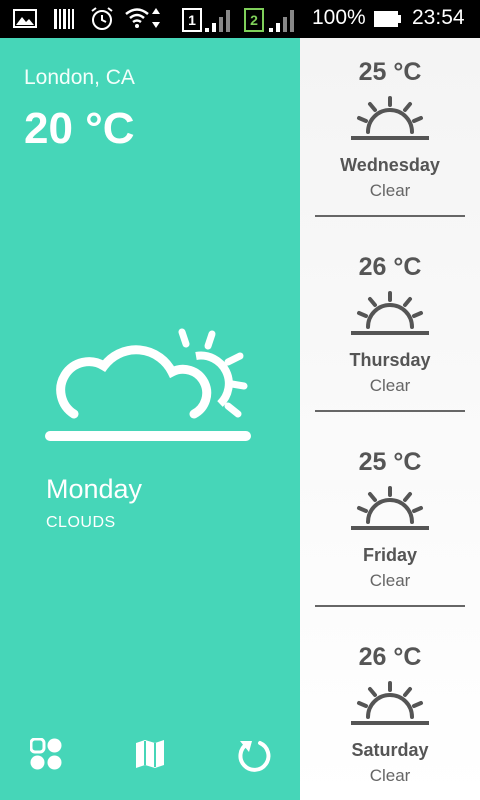  I want to click on grid-apps-icon, so click(46, 754).